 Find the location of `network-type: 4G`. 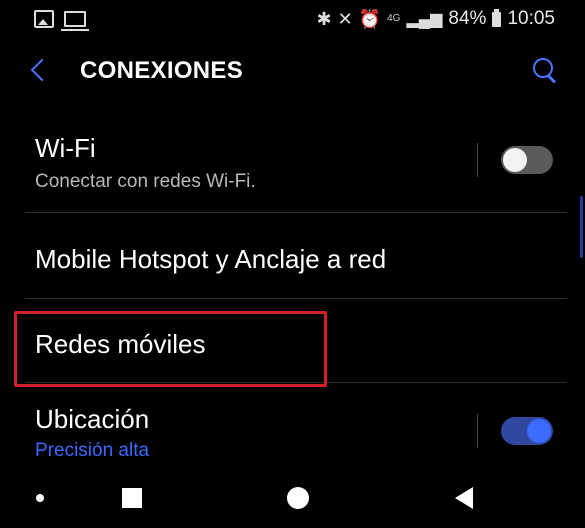

network-type: 4G is located at coordinates (394, 18).